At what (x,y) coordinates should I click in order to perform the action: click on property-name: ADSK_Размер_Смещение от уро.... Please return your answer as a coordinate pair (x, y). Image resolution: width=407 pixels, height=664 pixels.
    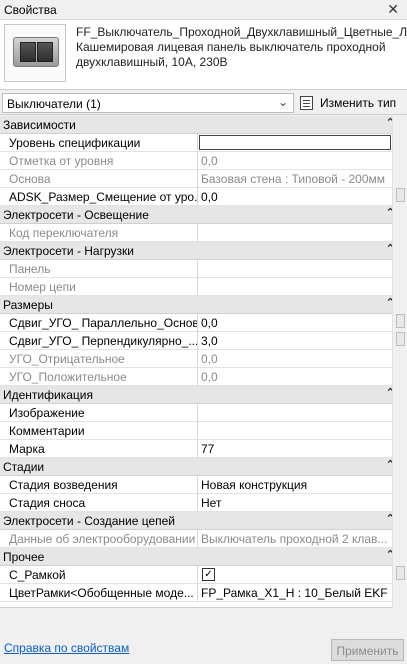
    Looking at the image, I should click on (99, 196).